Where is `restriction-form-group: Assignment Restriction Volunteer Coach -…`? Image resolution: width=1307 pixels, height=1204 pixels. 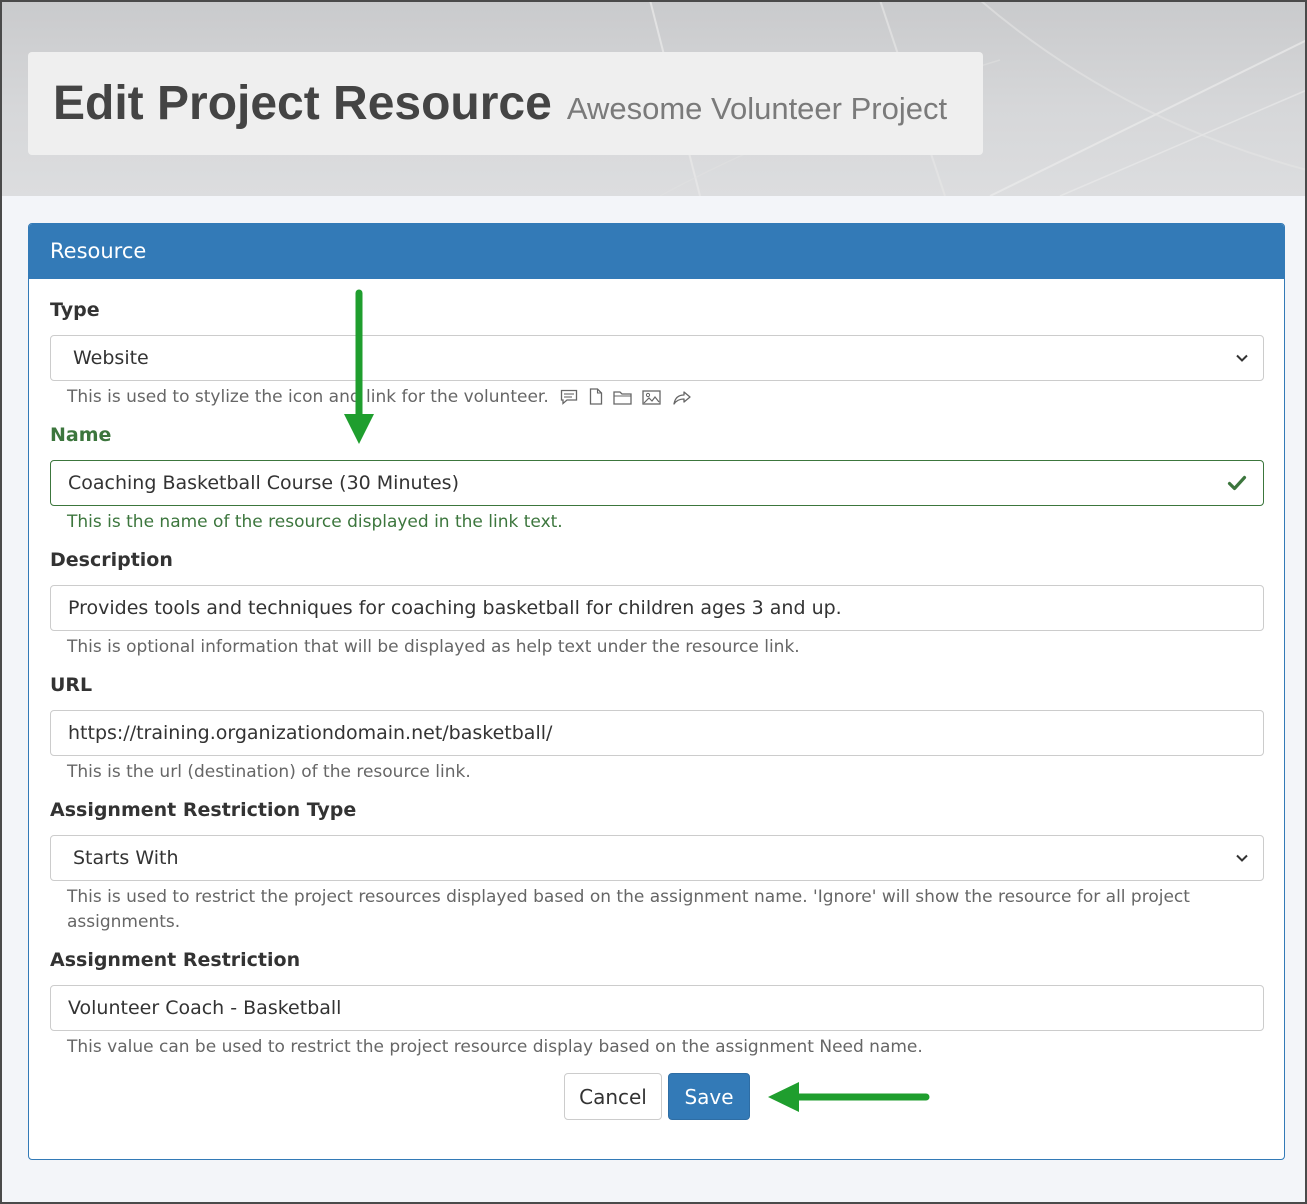
restriction-form-group: Assignment Restriction Volunteer Coach -… is located at coordinates (657, 1004).